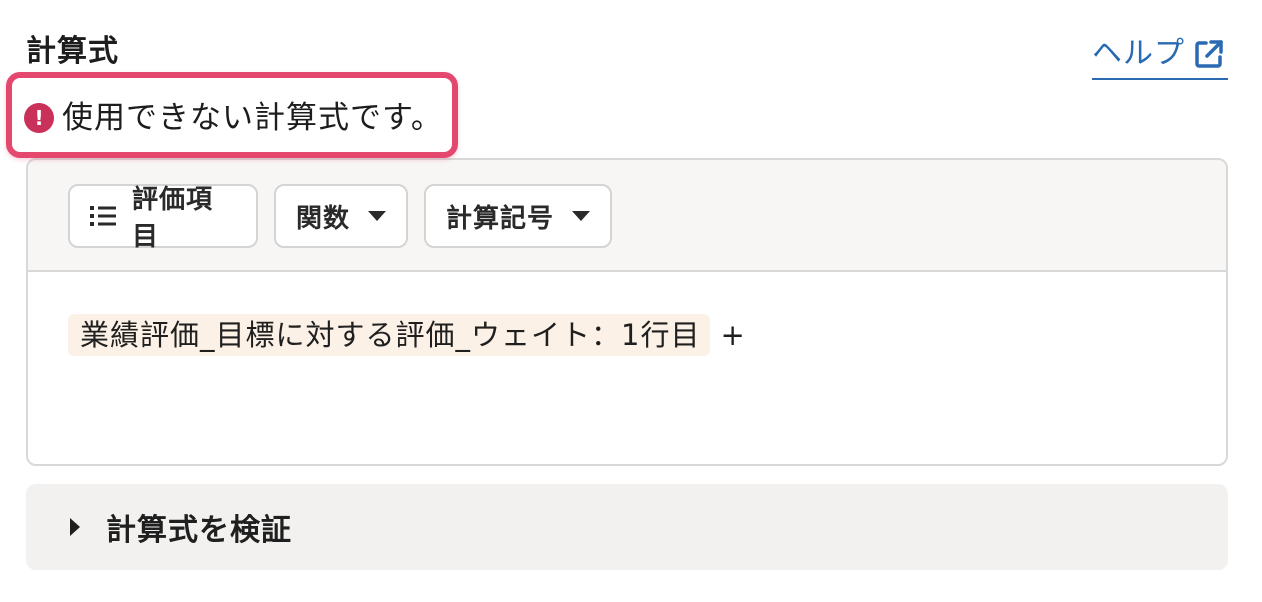 Image resolution: width=1262 pixels, height=602 pixels. I want to click on operators-dropdown: 計算記号, so click(518, 216).